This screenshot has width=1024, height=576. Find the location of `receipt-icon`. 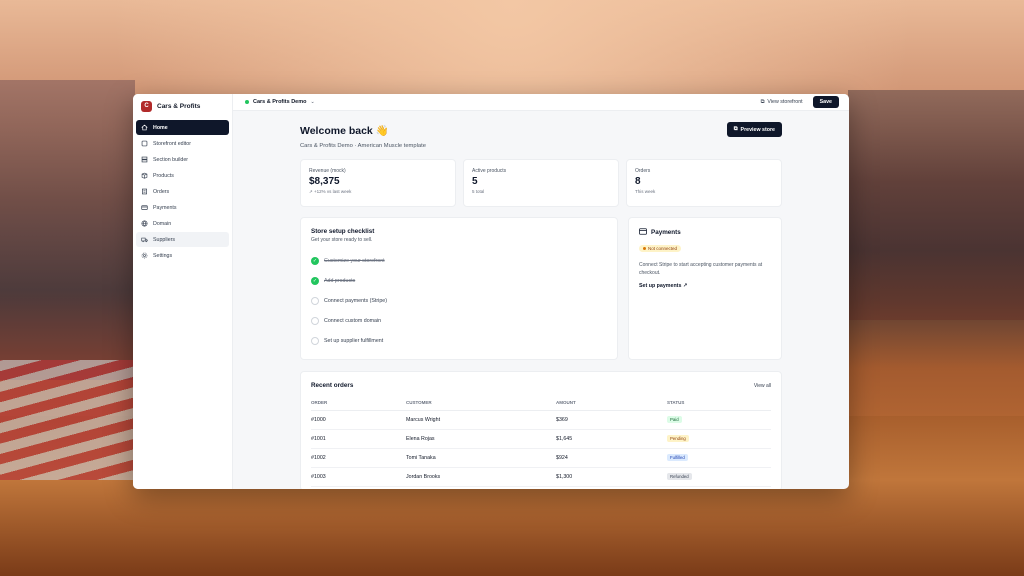

receipt-icon is located at coordinates (144, 191).